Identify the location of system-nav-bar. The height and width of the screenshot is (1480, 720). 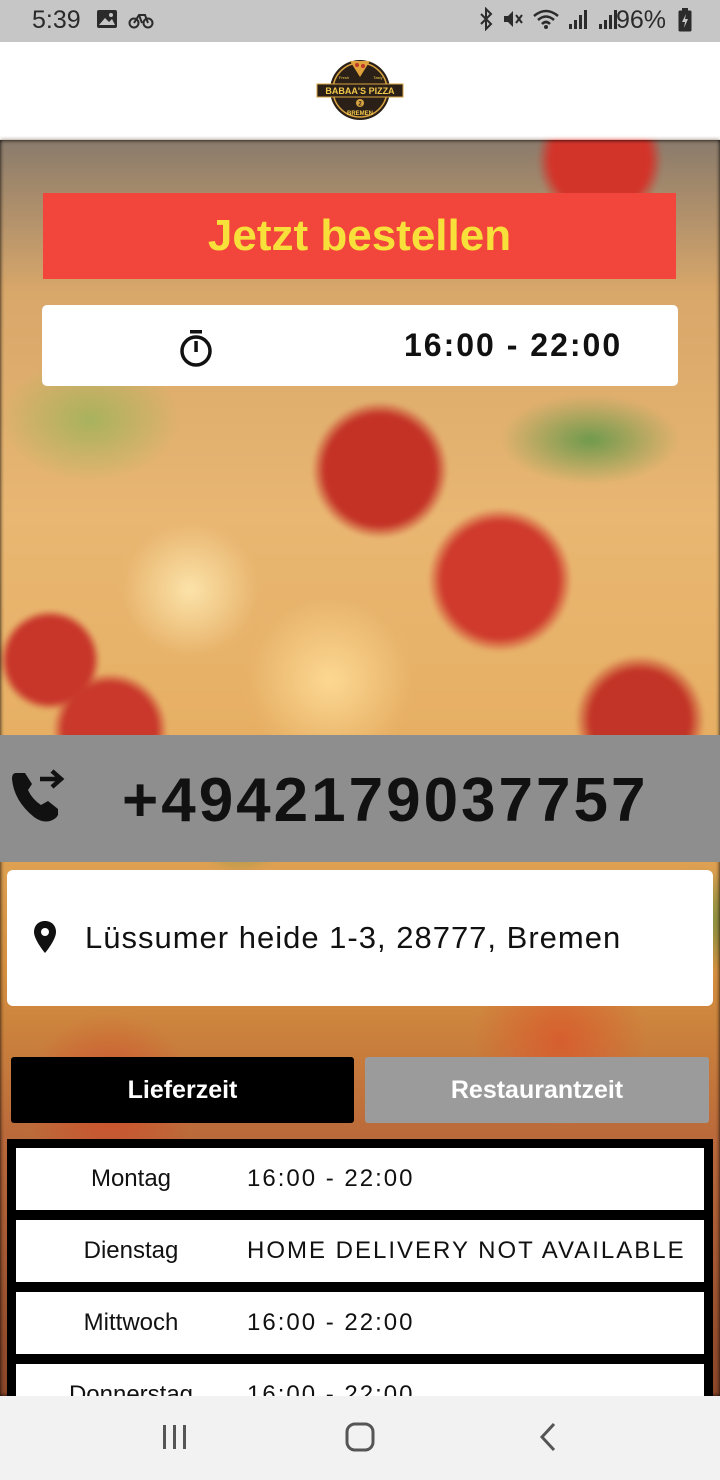
(360, 1438).